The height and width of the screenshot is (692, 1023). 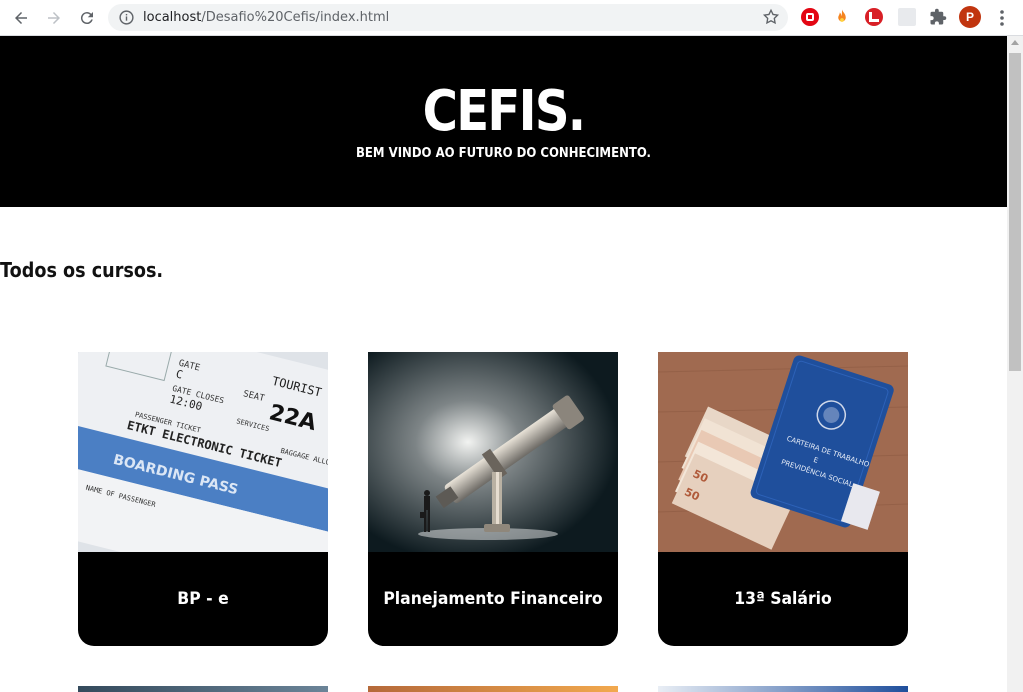 I want to click on scrollbar-thumb, so click(x=1015, y=212).